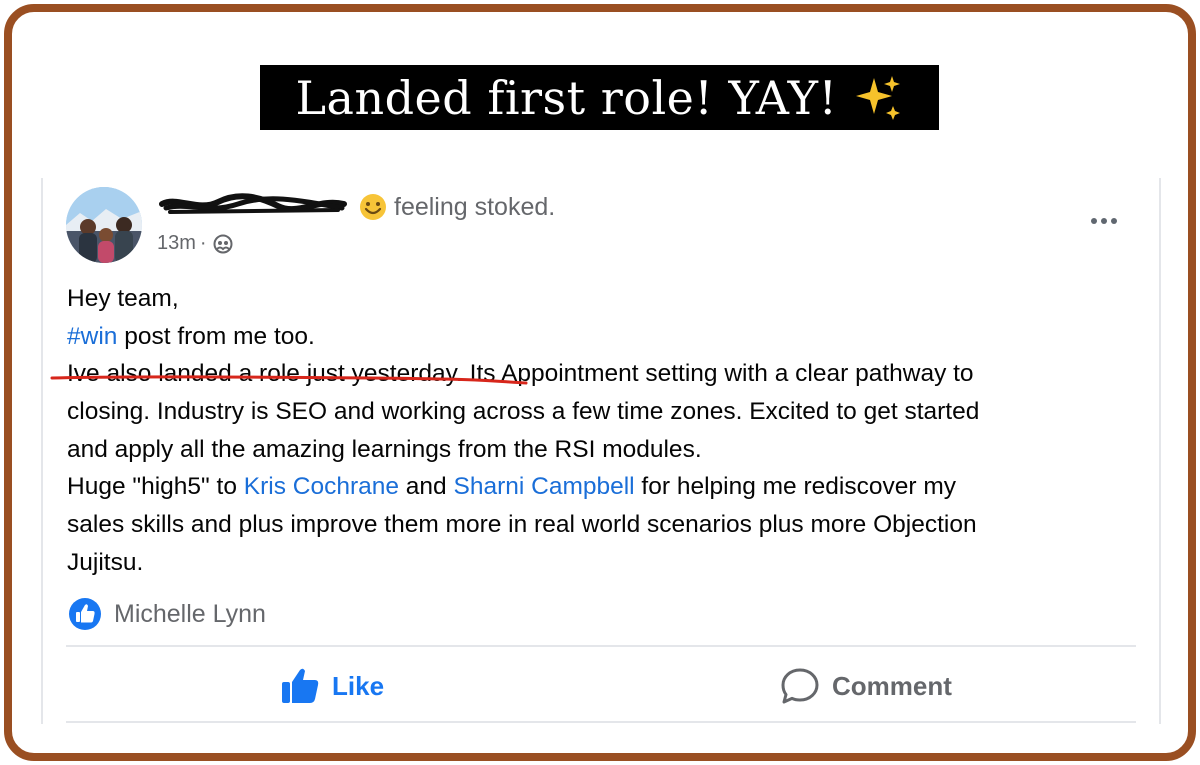 The height and width of the screenshot is (765, 1200). Describe the element at coordinates (544, 486) in the screenshot. I see `mention-link: Sharni Campbell` at that location.